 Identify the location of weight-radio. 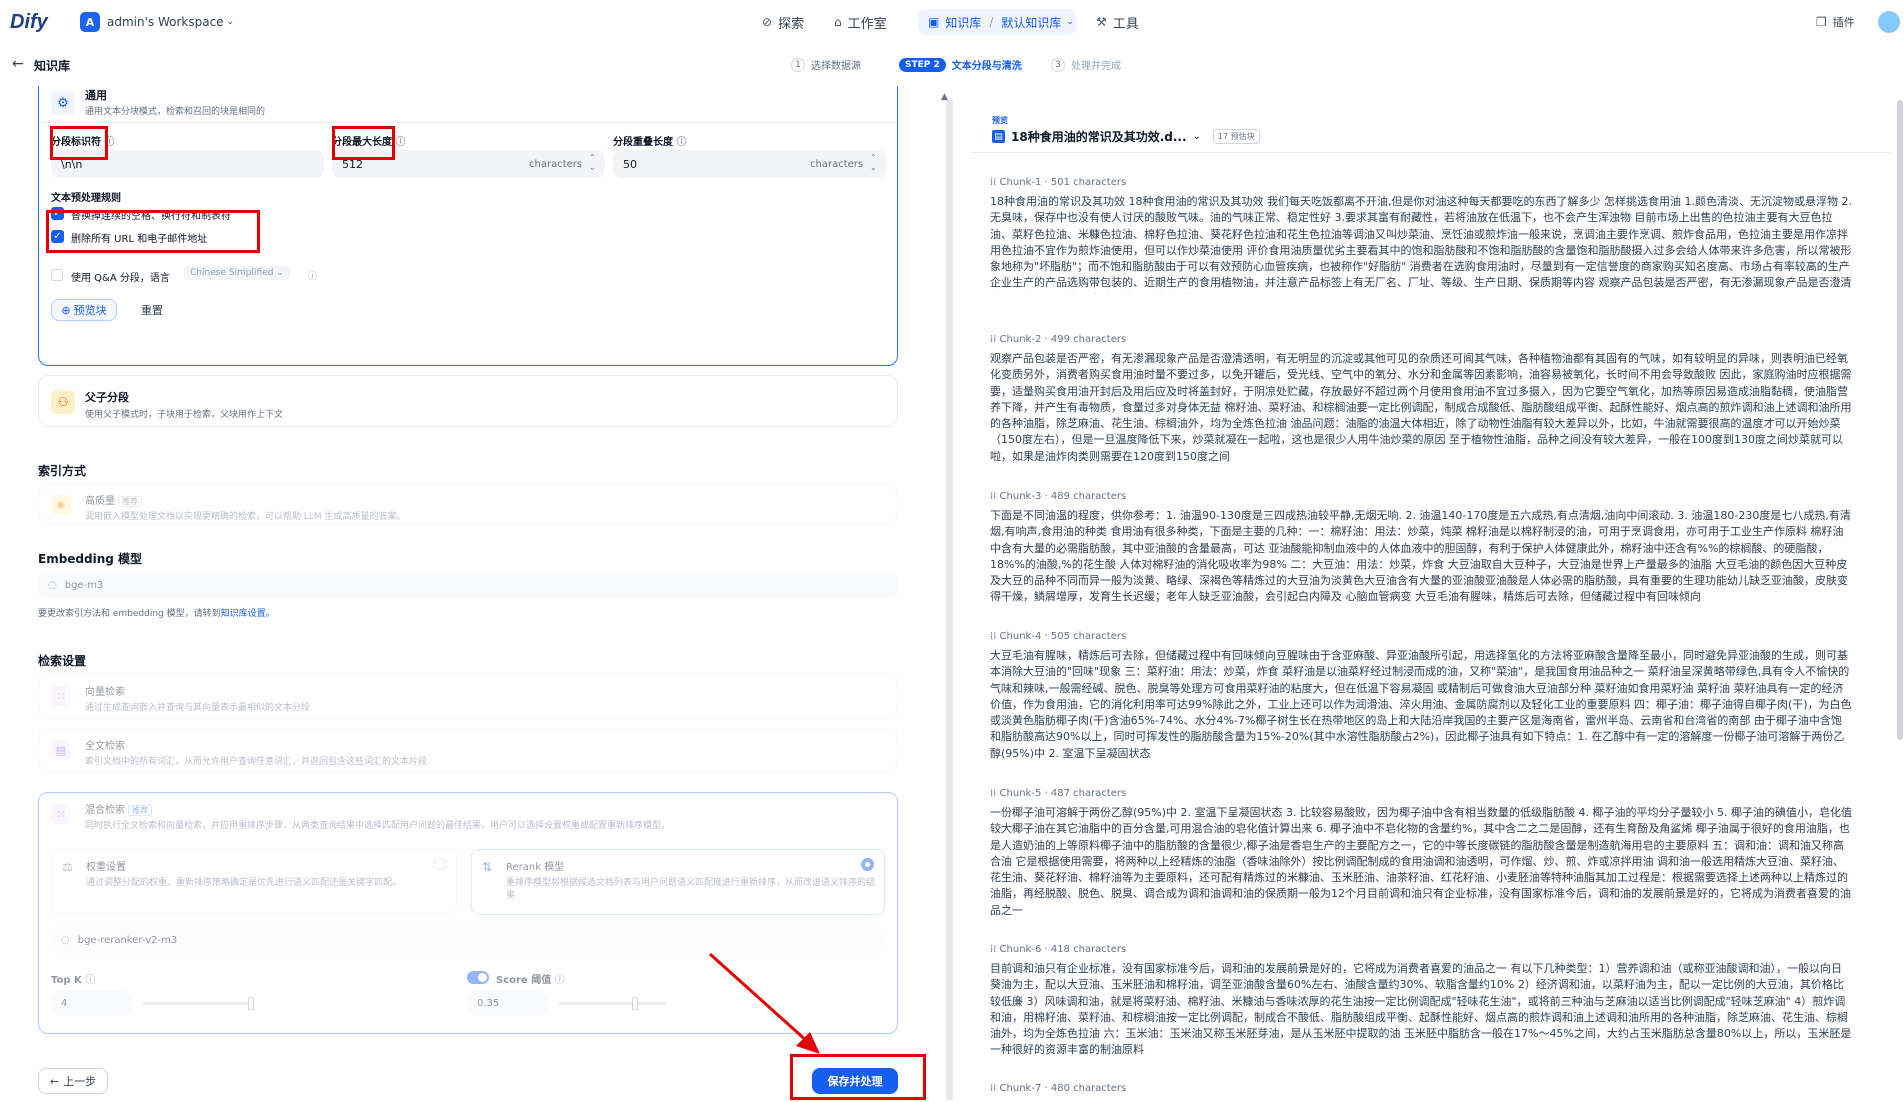
(440, 864).